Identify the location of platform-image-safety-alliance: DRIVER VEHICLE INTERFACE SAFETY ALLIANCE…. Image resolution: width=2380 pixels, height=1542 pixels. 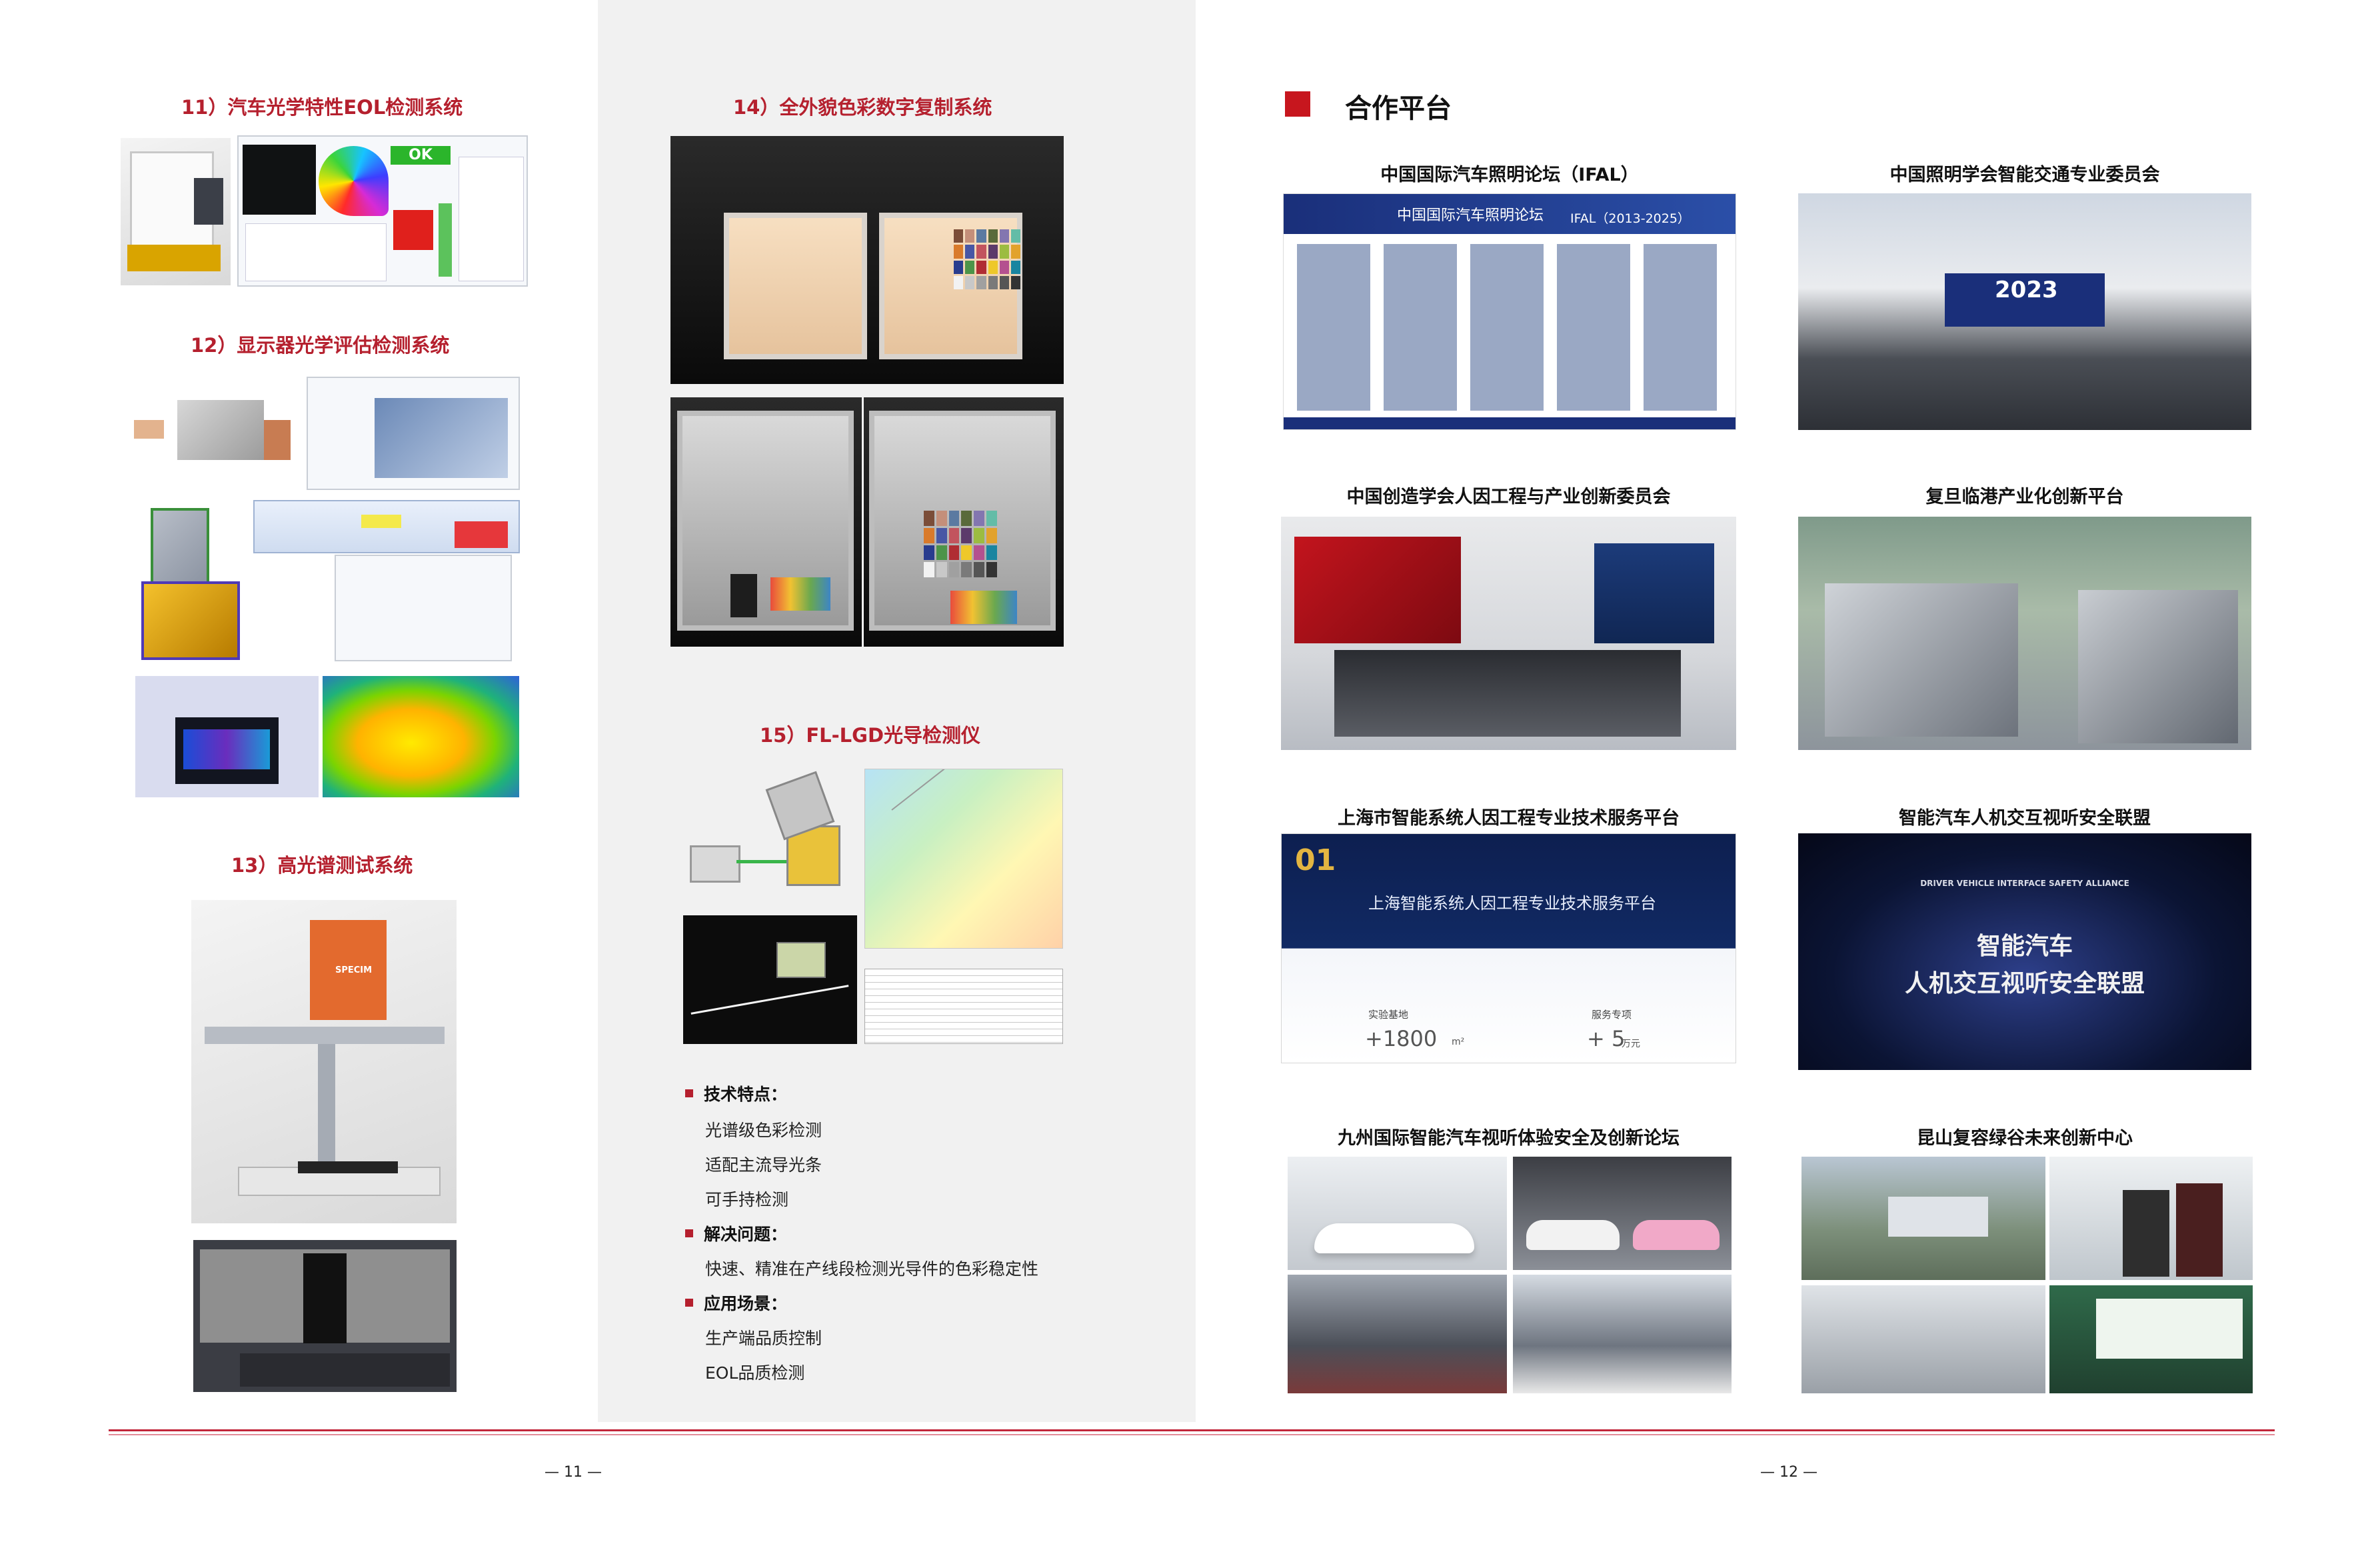
(2025, 951).